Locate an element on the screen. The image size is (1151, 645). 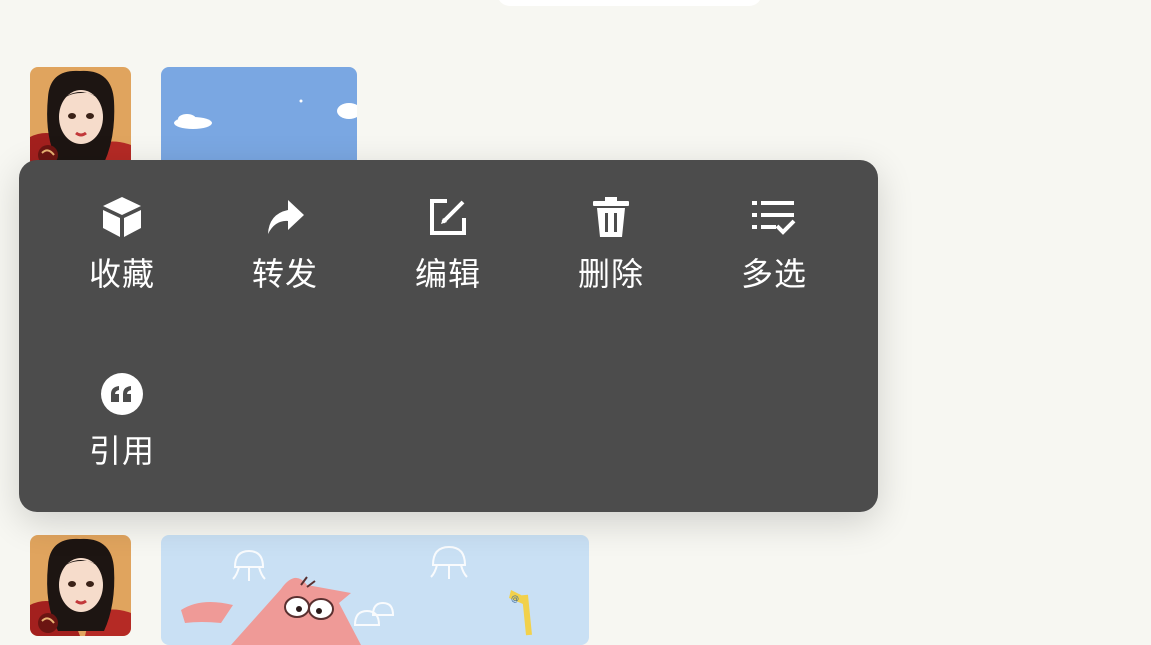
menu-item-favorite: 收藏 is located at coordinates (122, 242).